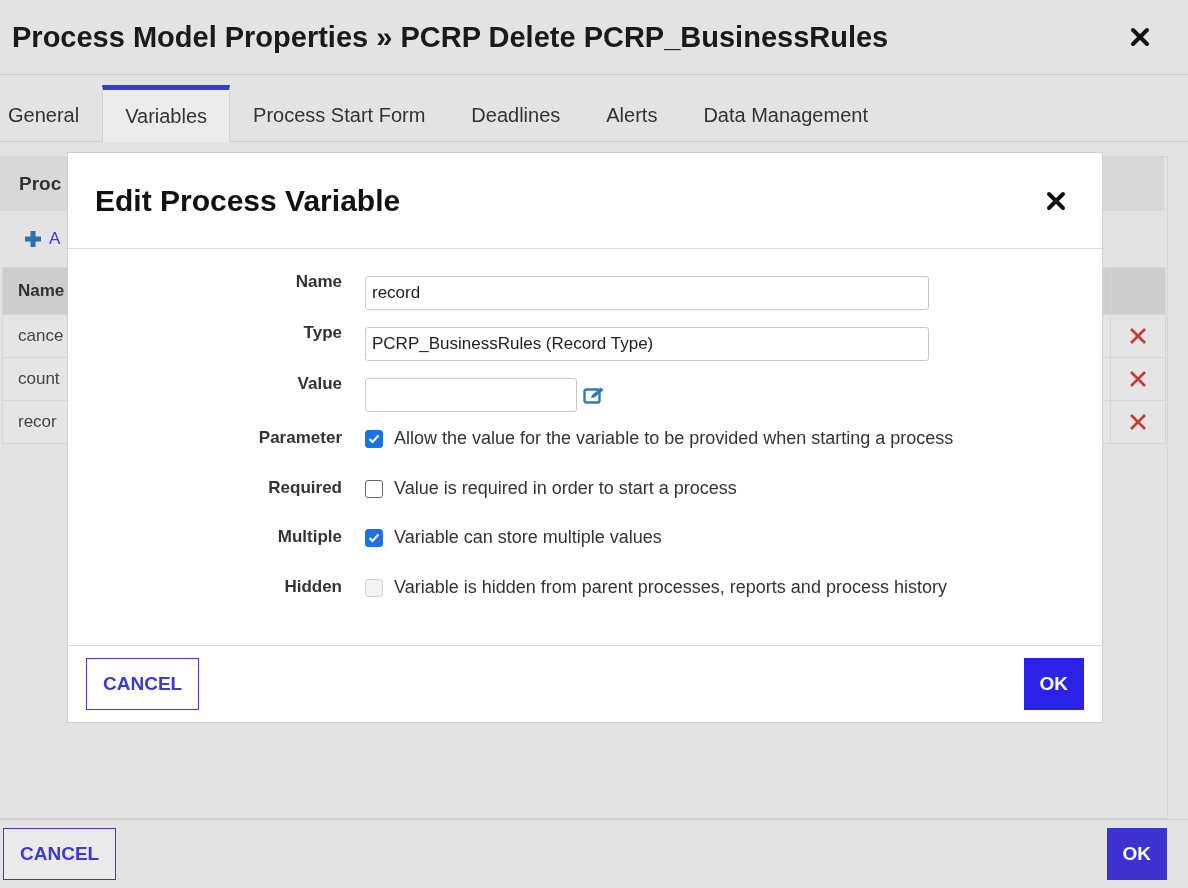  I want to click on option-label: Hidden, so click(313, 586).